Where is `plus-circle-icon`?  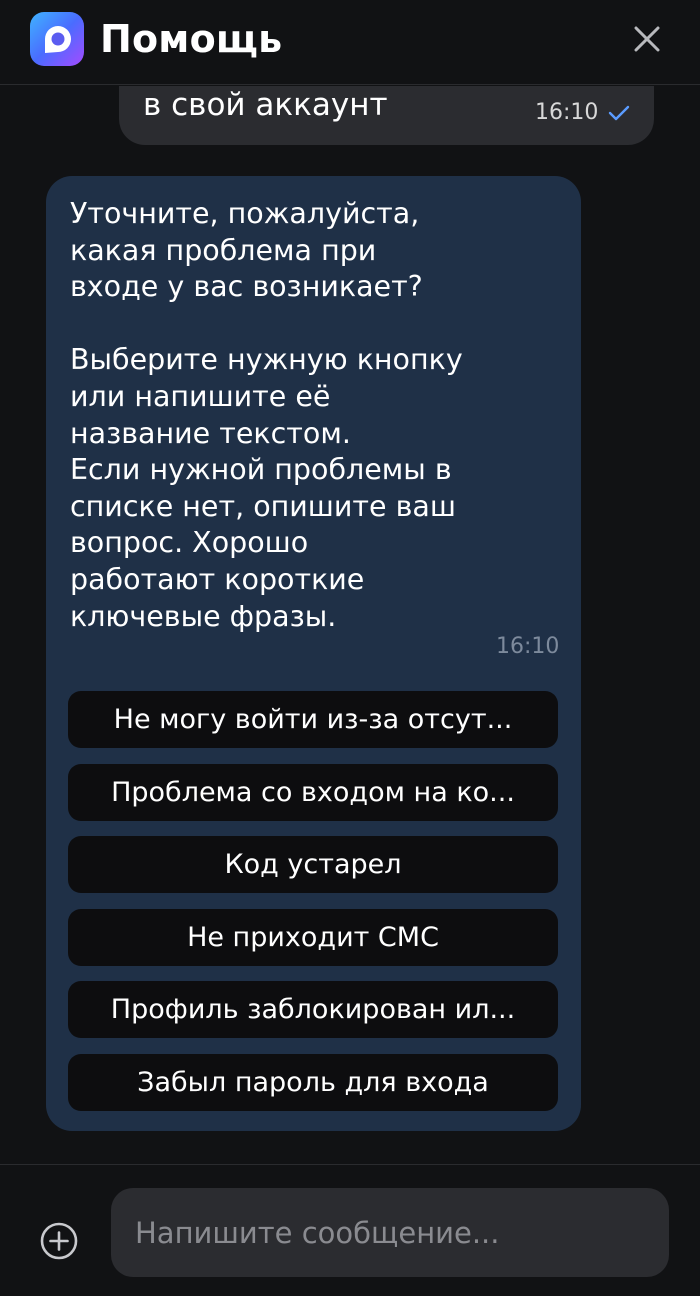 plus-circle-icon is located at coordinates (59, 1241).